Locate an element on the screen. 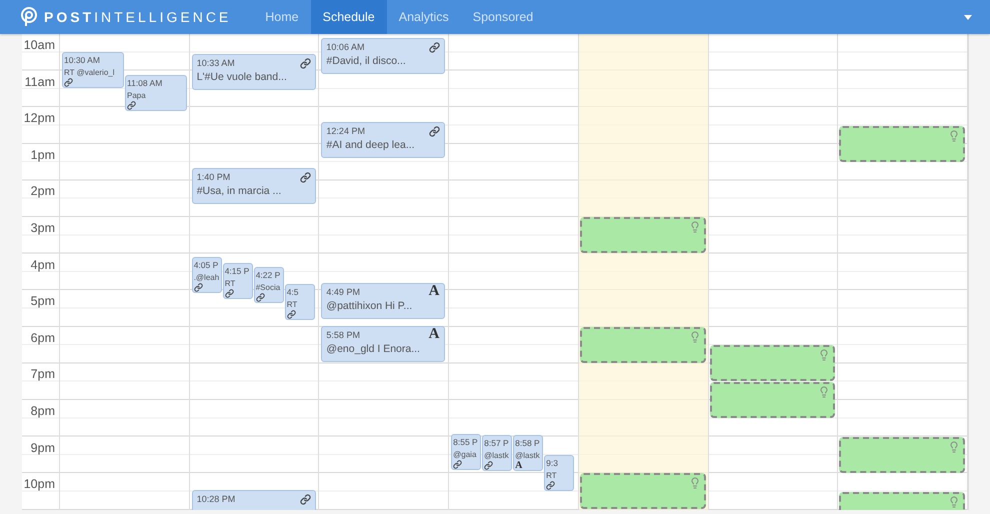  post-time: 10:33 AM is located at coordinates (215, 64).